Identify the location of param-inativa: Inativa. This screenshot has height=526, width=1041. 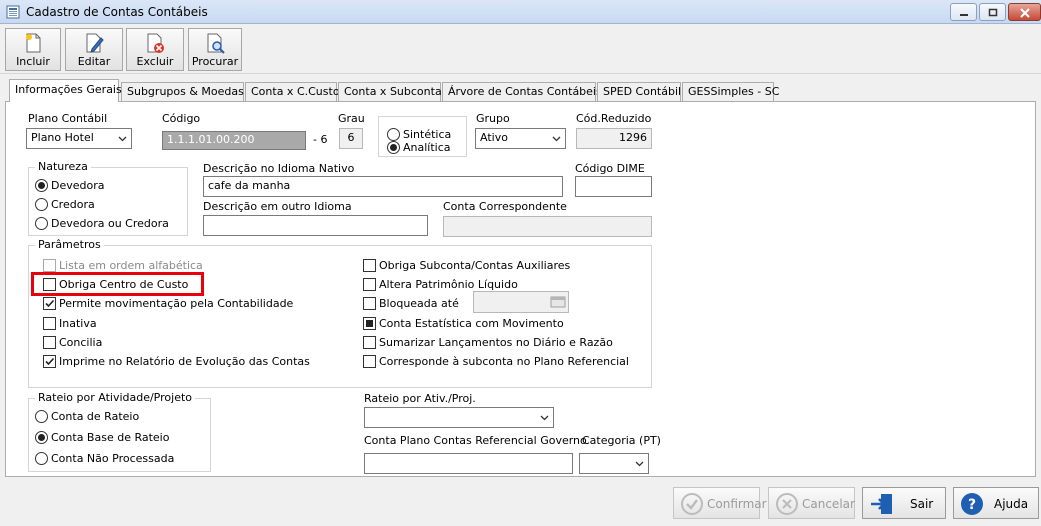
(70, 323).